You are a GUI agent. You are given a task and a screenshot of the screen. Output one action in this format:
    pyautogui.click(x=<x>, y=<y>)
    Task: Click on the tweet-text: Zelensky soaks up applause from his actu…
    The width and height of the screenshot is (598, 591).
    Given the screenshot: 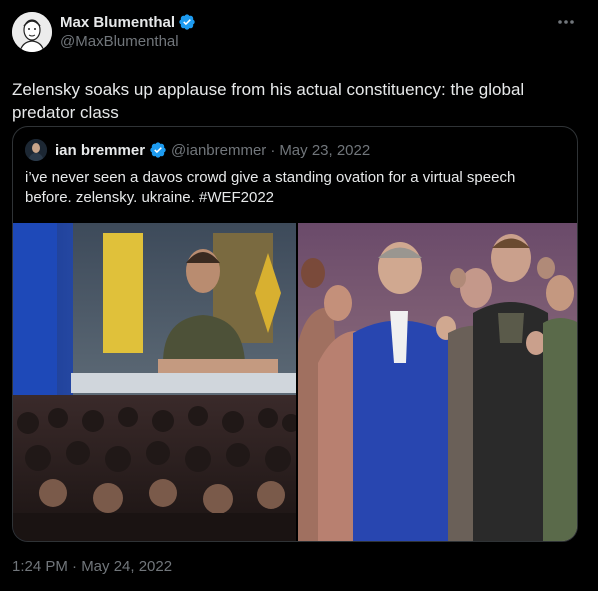 What is the action you would take?
    pyautogui.click(x=268, y=101)
    